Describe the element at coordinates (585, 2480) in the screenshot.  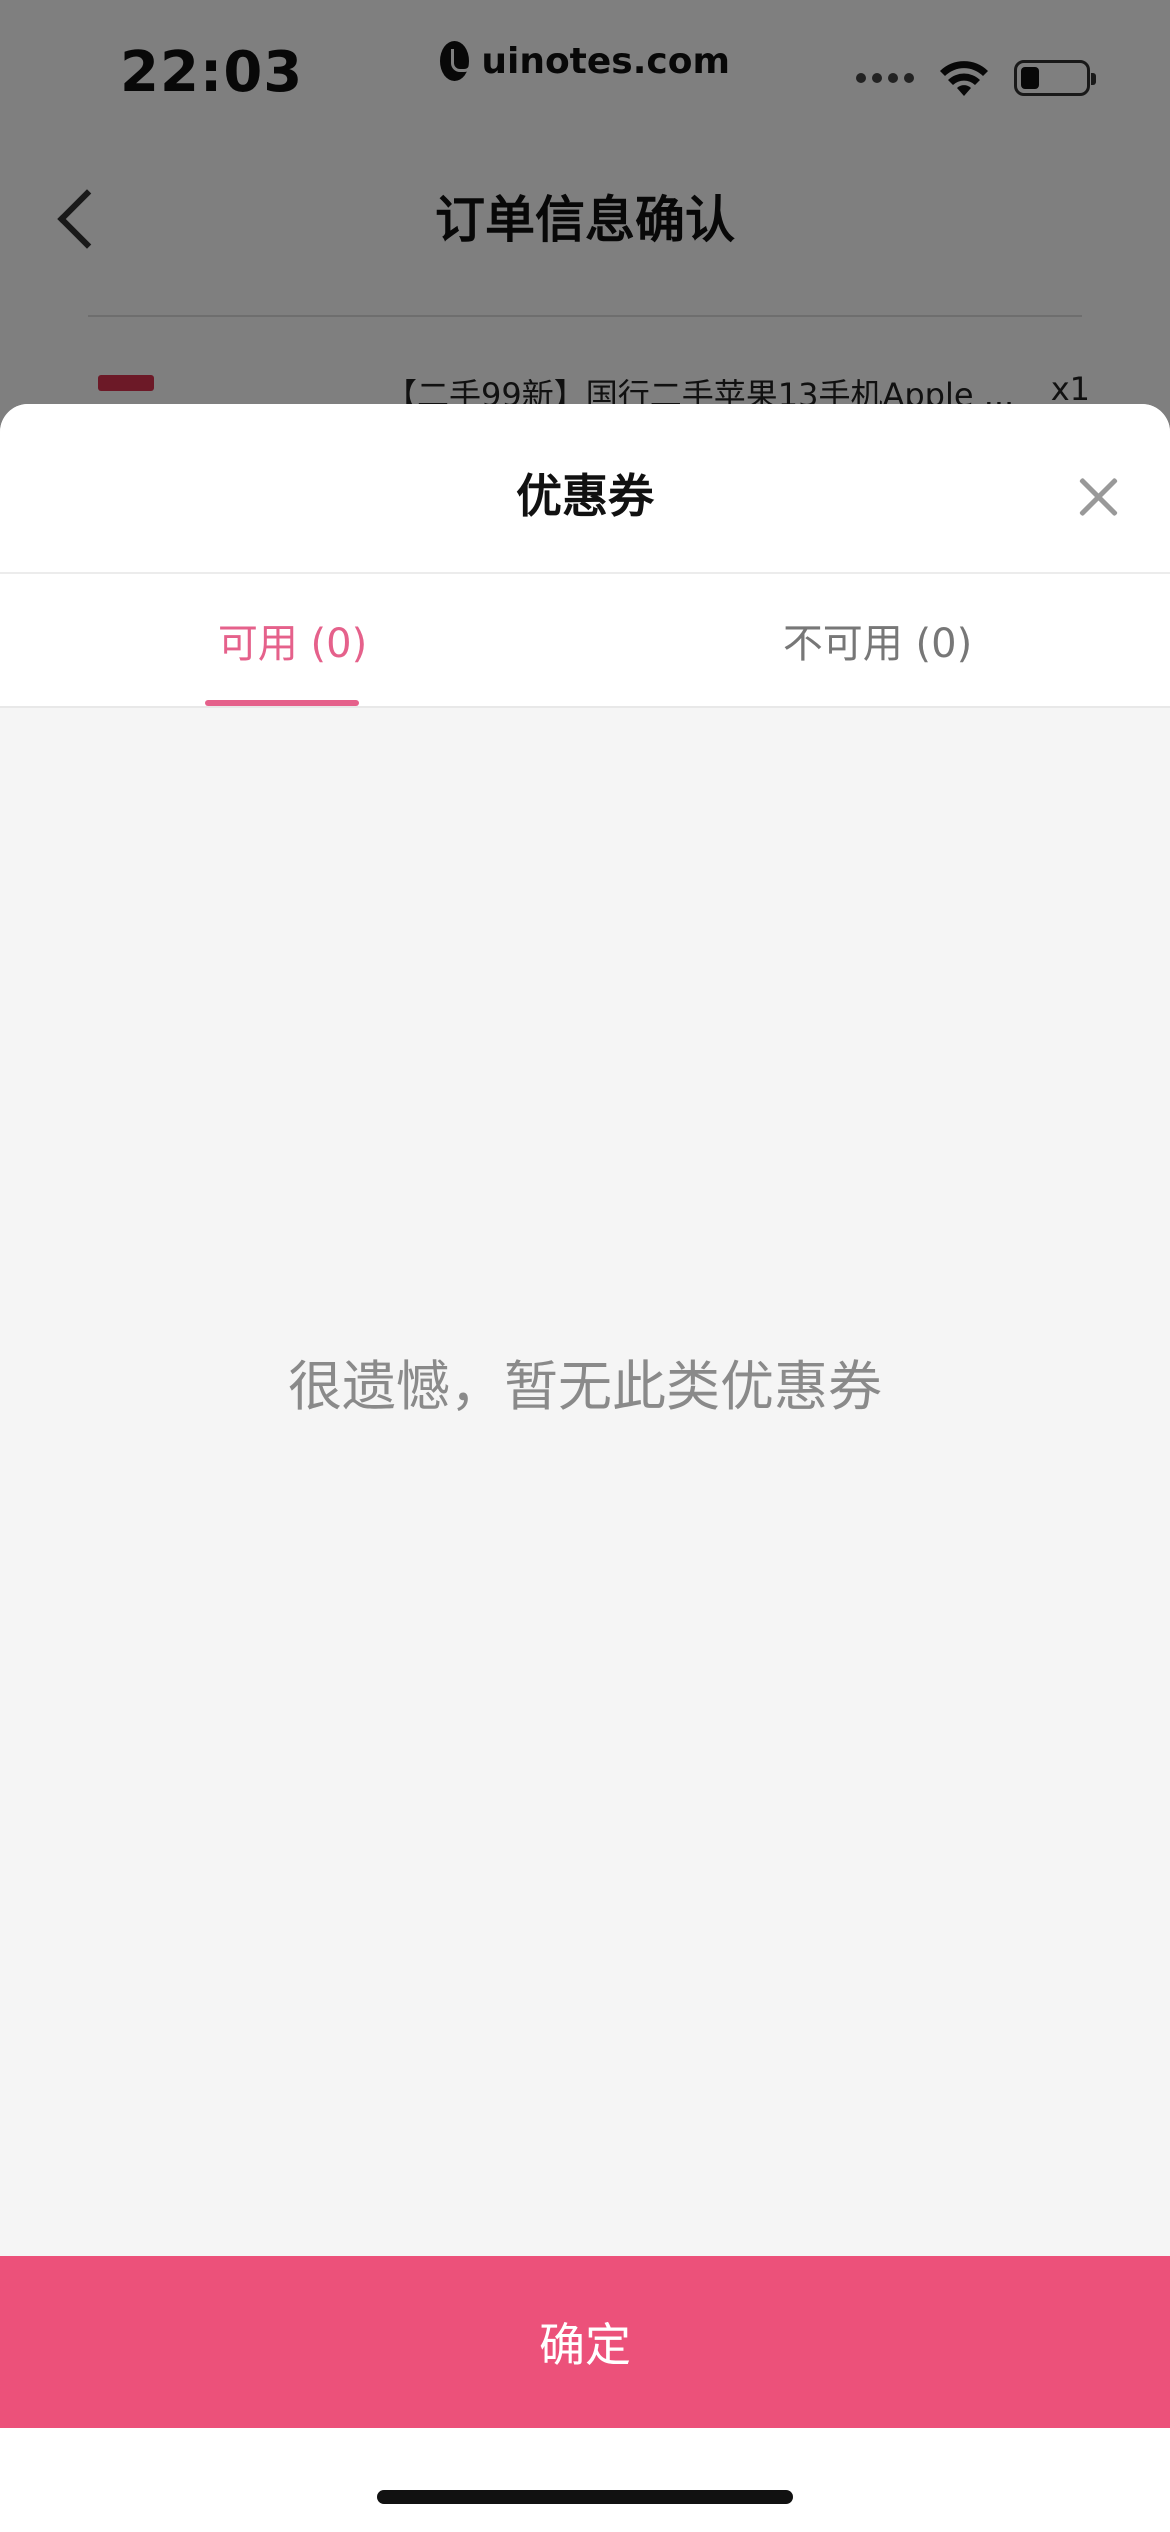
I see `bottom-safe-area` at that location.